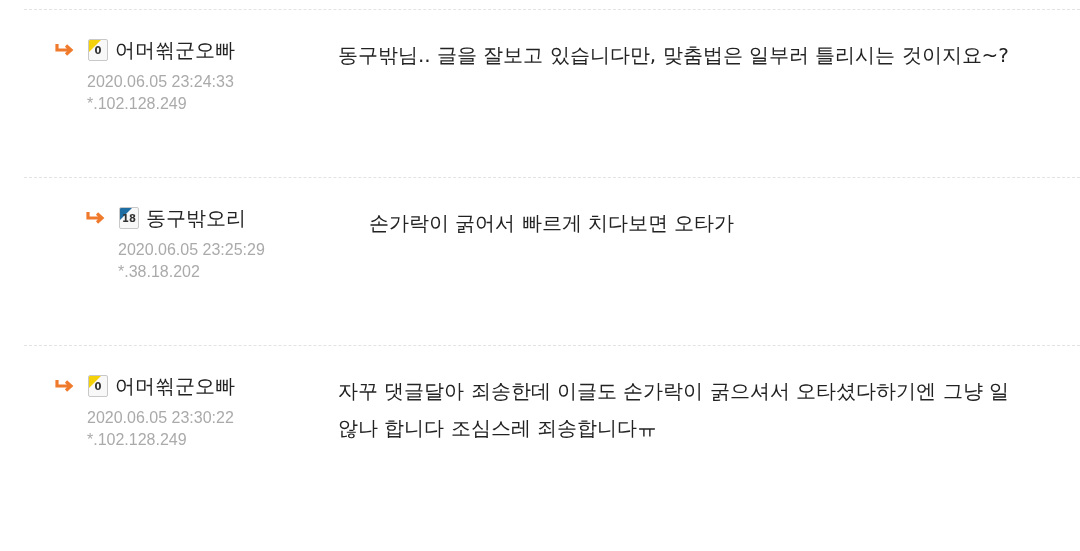 This screenshot has height=551, width=1080. I want to click on comment-date: 2020.06.05 23:24:33, so click(161, 82).